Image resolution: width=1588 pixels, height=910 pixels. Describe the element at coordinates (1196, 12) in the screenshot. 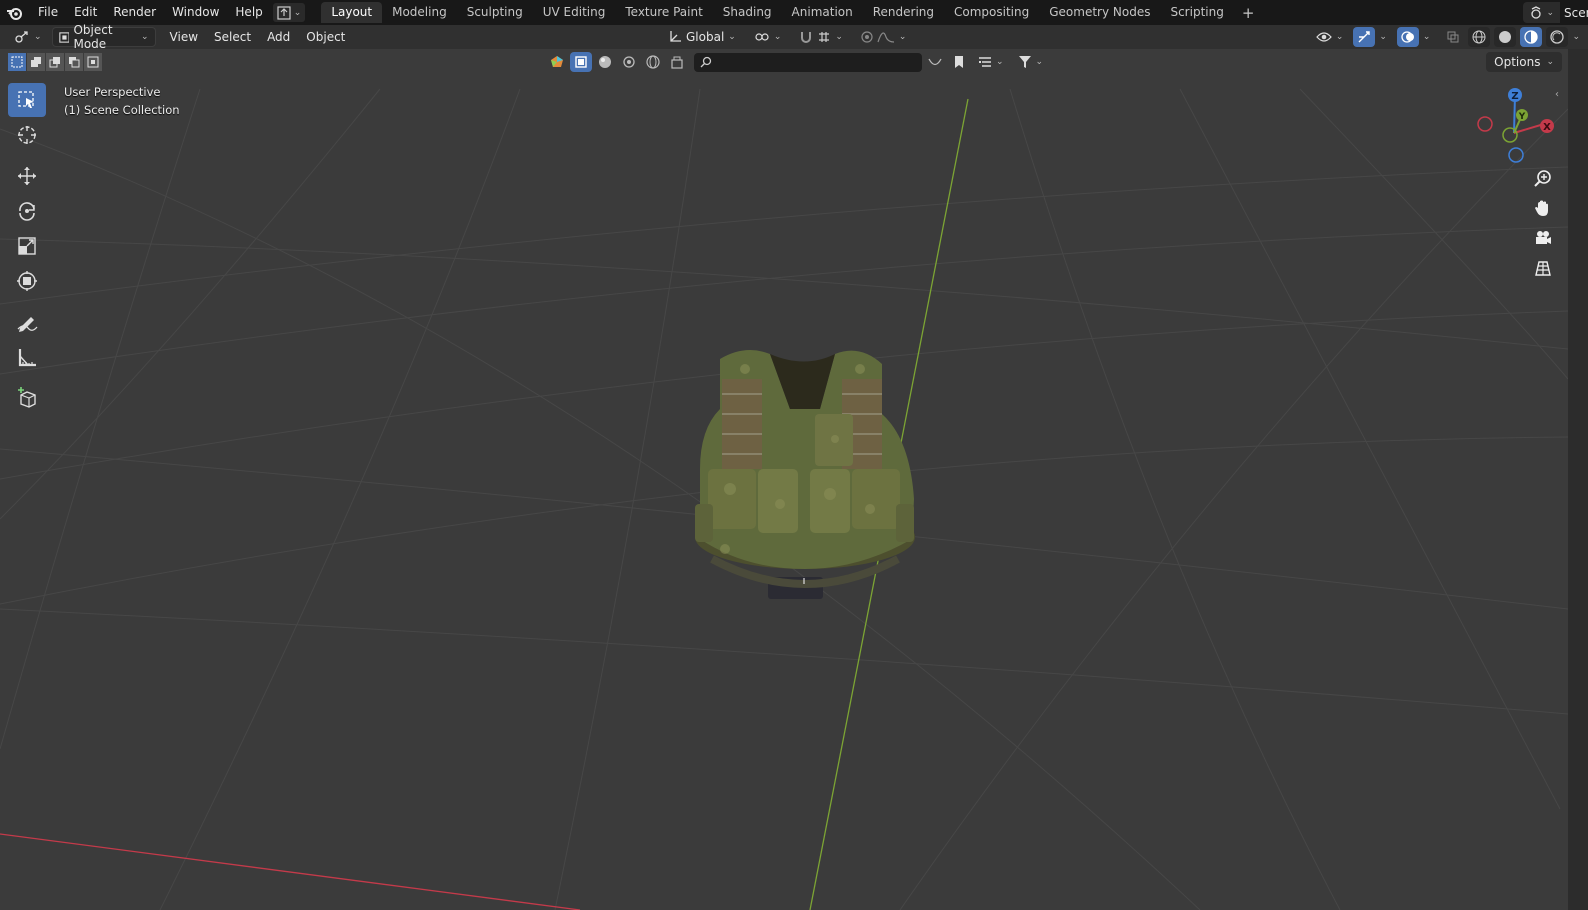

I see `tab-scripting: Scripting` at that location.